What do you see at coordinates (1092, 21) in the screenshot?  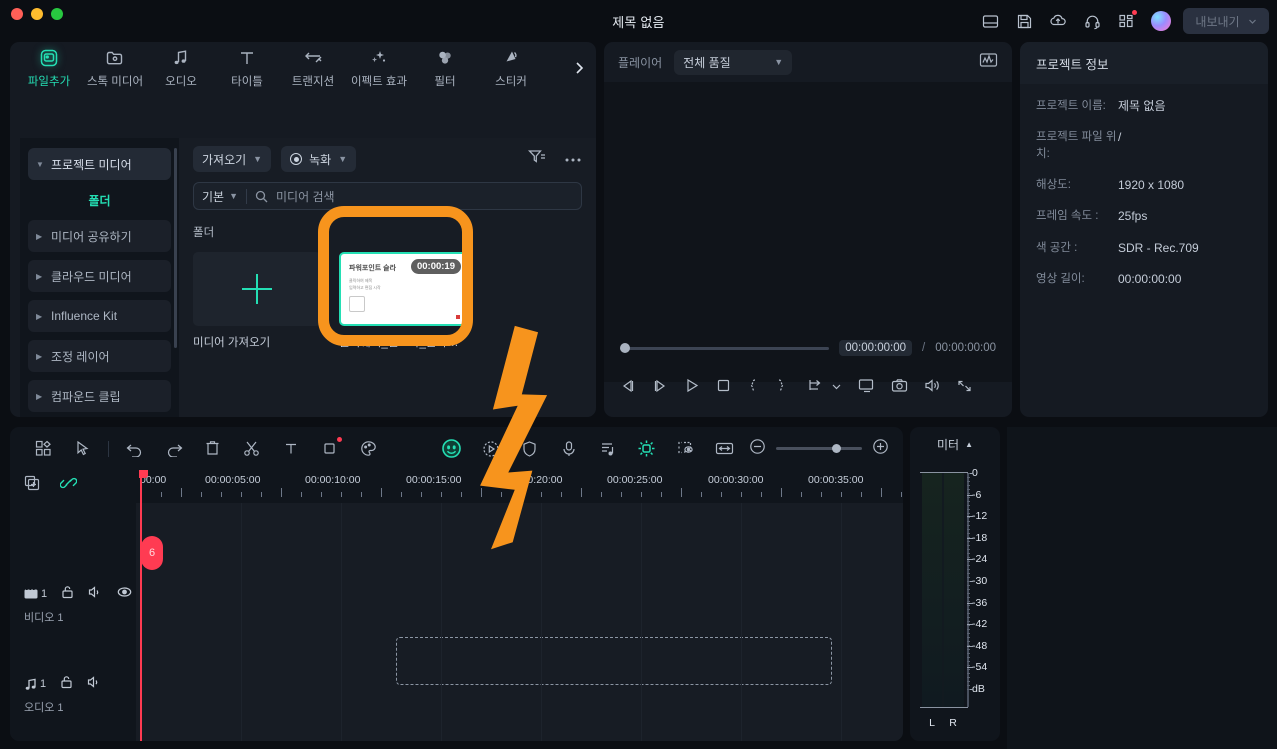 I see `headset-icon` at bounding box center [1092, 21].